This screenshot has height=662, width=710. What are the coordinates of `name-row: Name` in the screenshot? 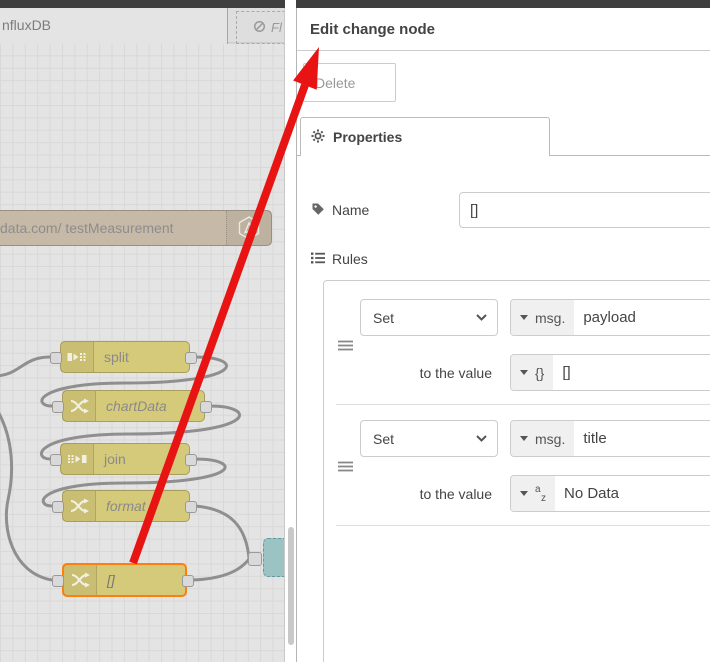 It's located at (510, 210).